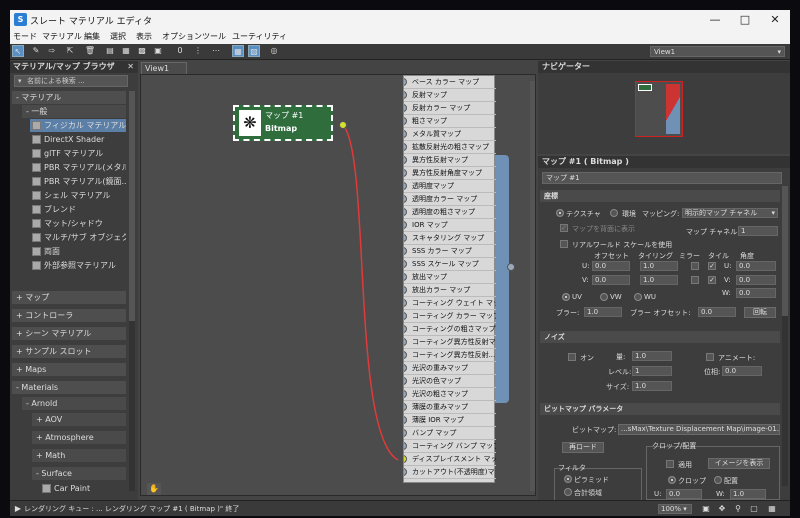 The width and height of the screenshot is (800, 518). Describe the element at coordinates (659, 266) in the screenshot. I see `u-tiling-field: 1.0` at that location.